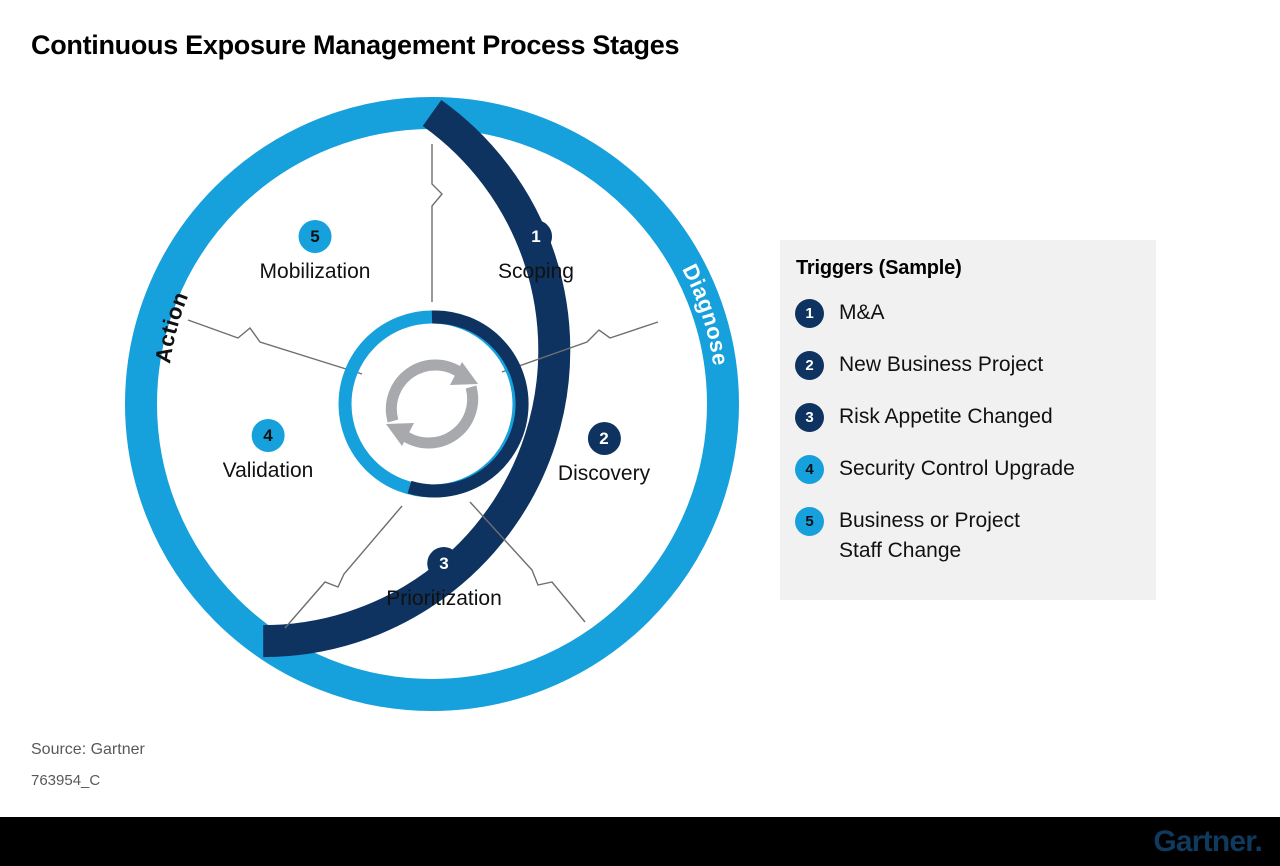 Image resolution: width=1280 pixels, height=866 pixels. I want to click on stage-badge-5: 5, so click(315, 236).